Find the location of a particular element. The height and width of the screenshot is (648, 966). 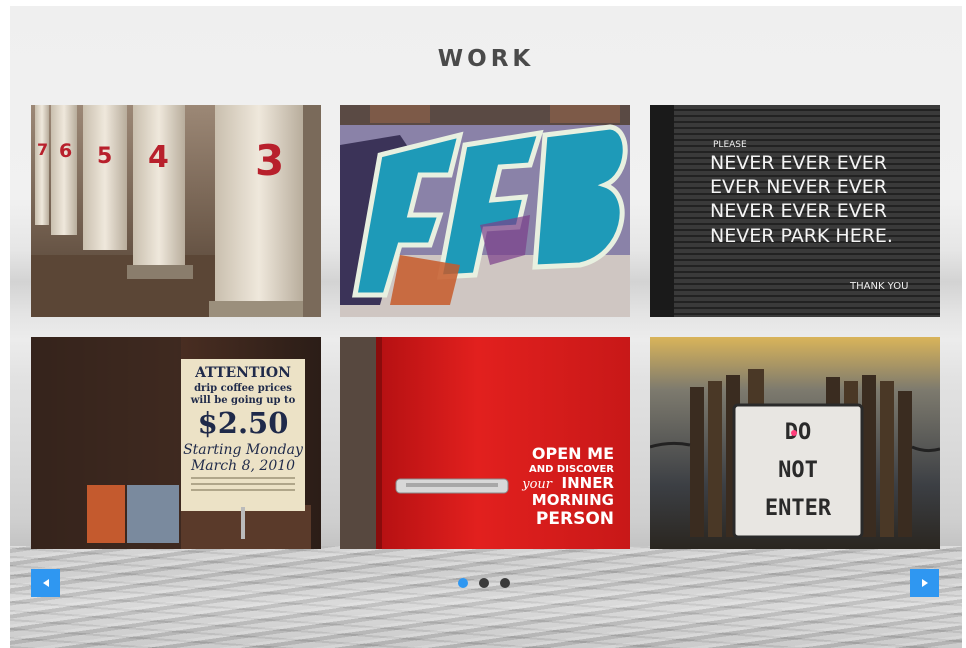

pillar-number: 6 is located at coordinates (65, 151).